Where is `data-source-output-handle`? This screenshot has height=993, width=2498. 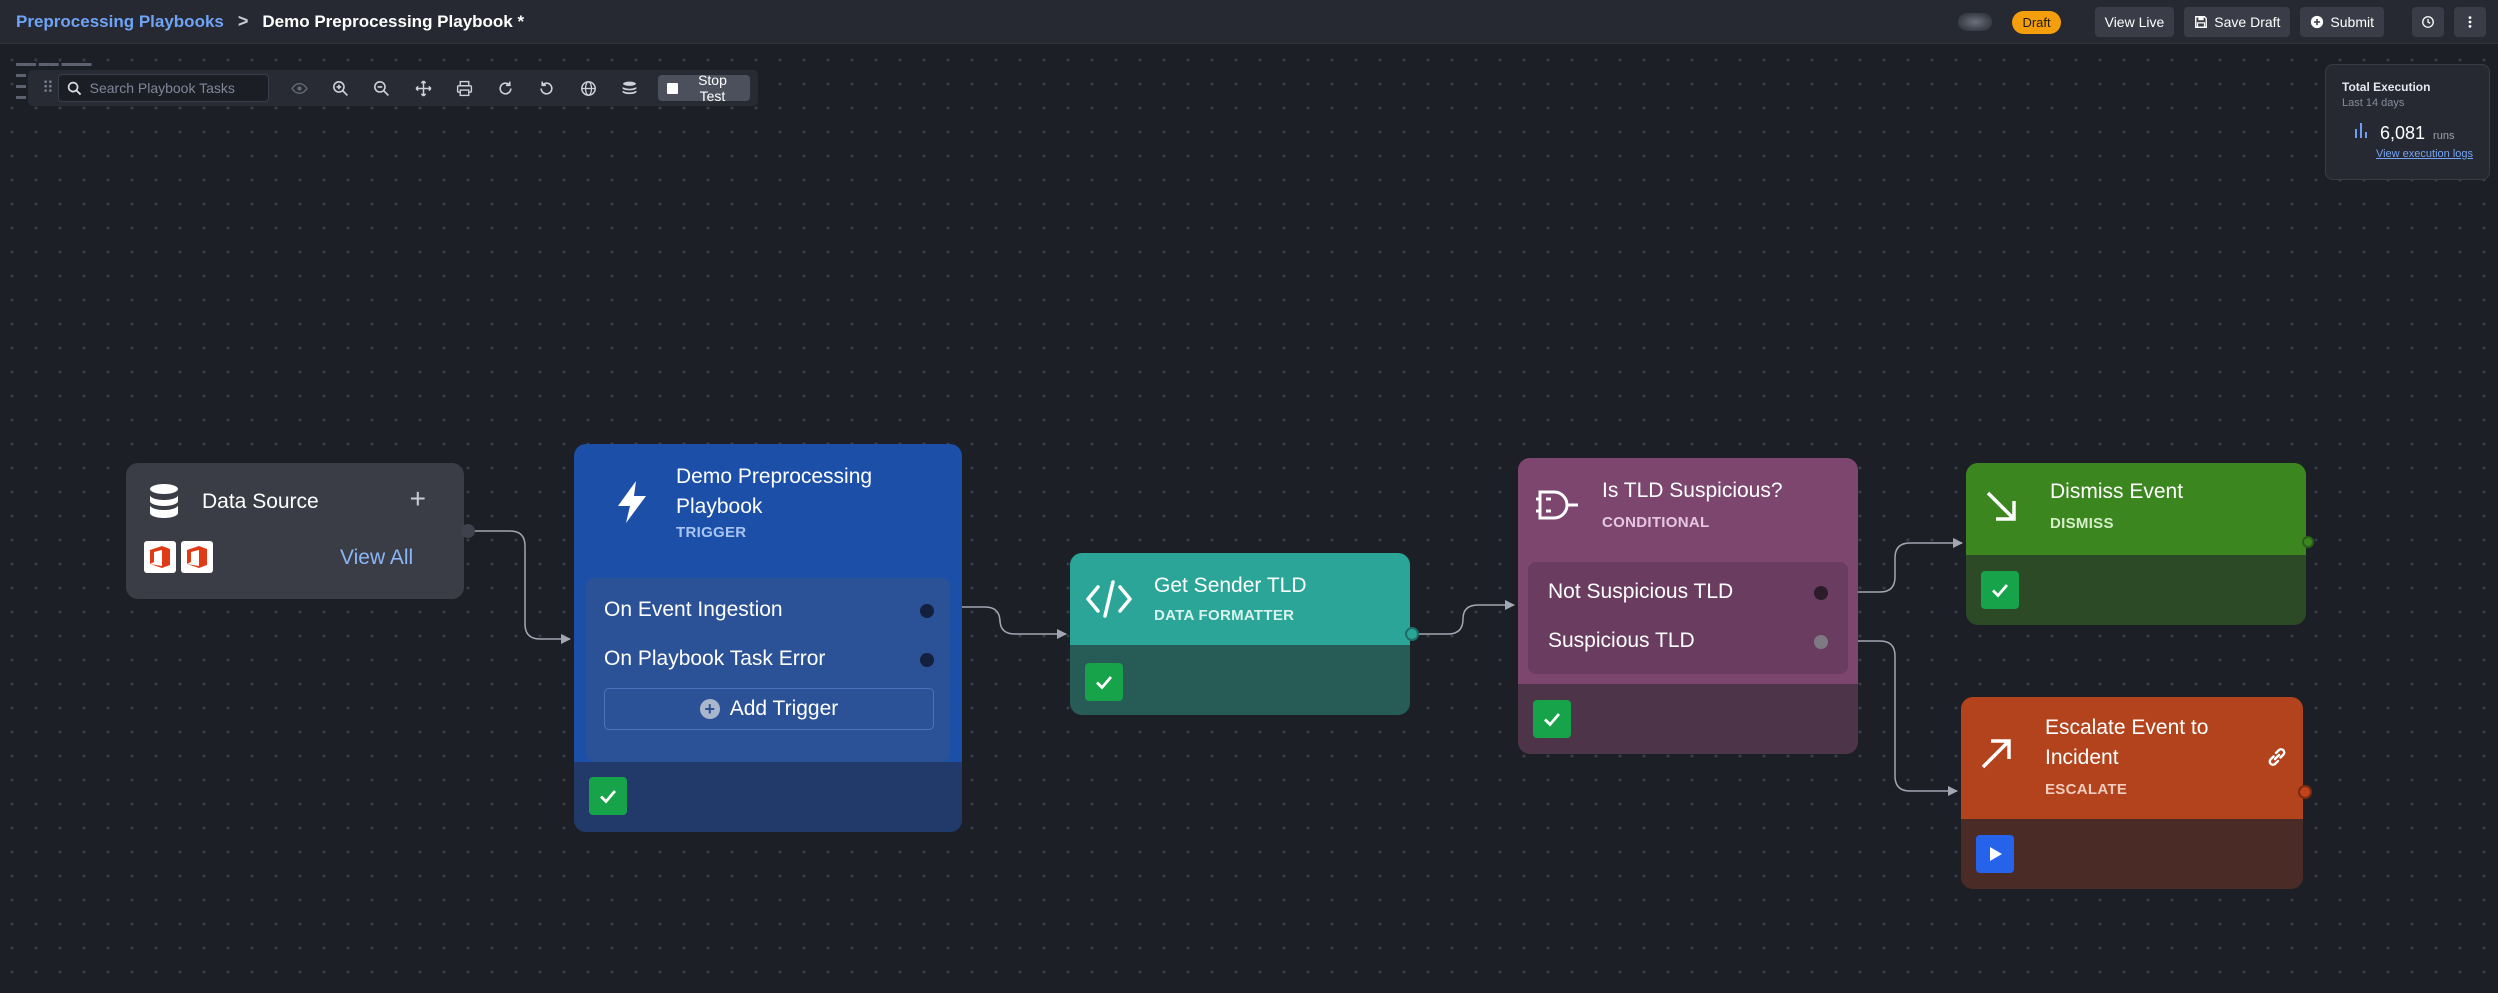
data-source-output-handle is located at coordinates (468, 531).